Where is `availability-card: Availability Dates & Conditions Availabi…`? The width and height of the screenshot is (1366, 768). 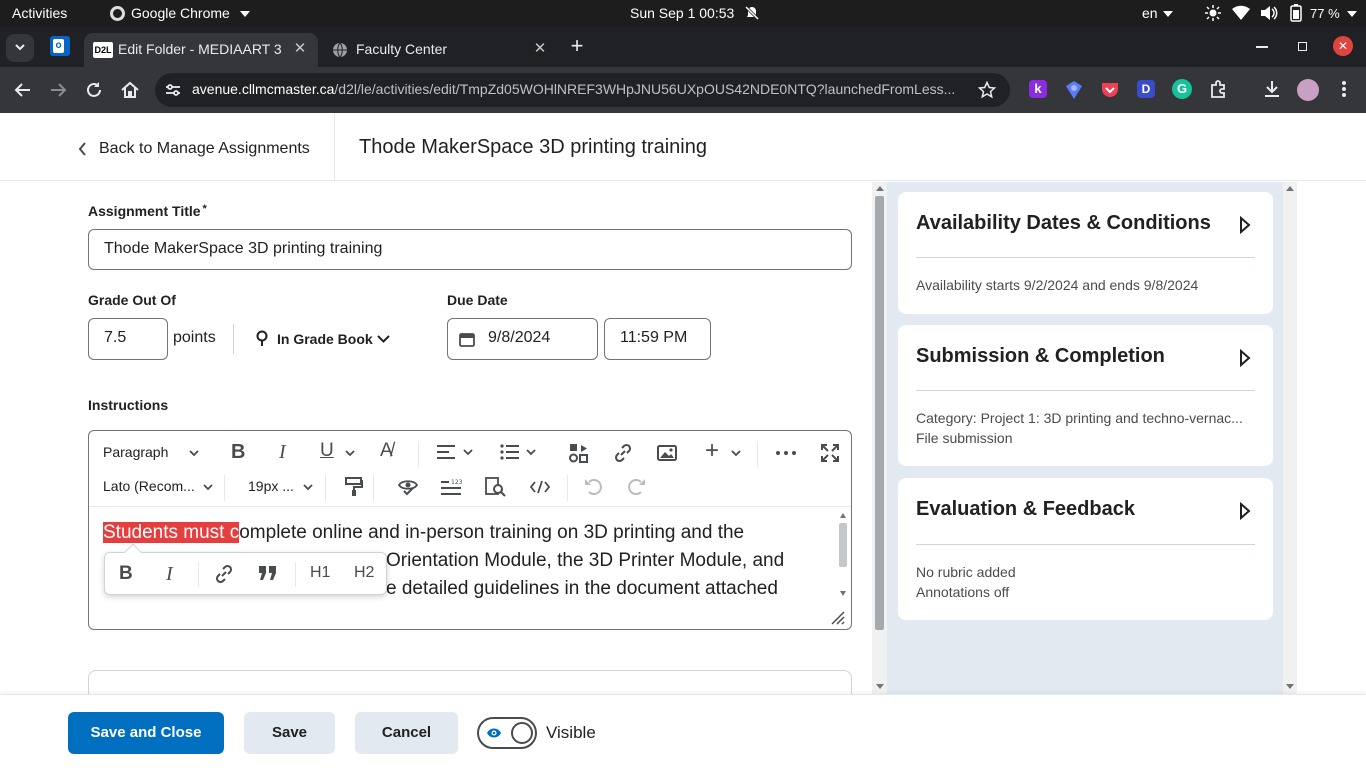 availability-card: Availability Dates & Conditions Availabi… is located at coordinates (1085, 253).